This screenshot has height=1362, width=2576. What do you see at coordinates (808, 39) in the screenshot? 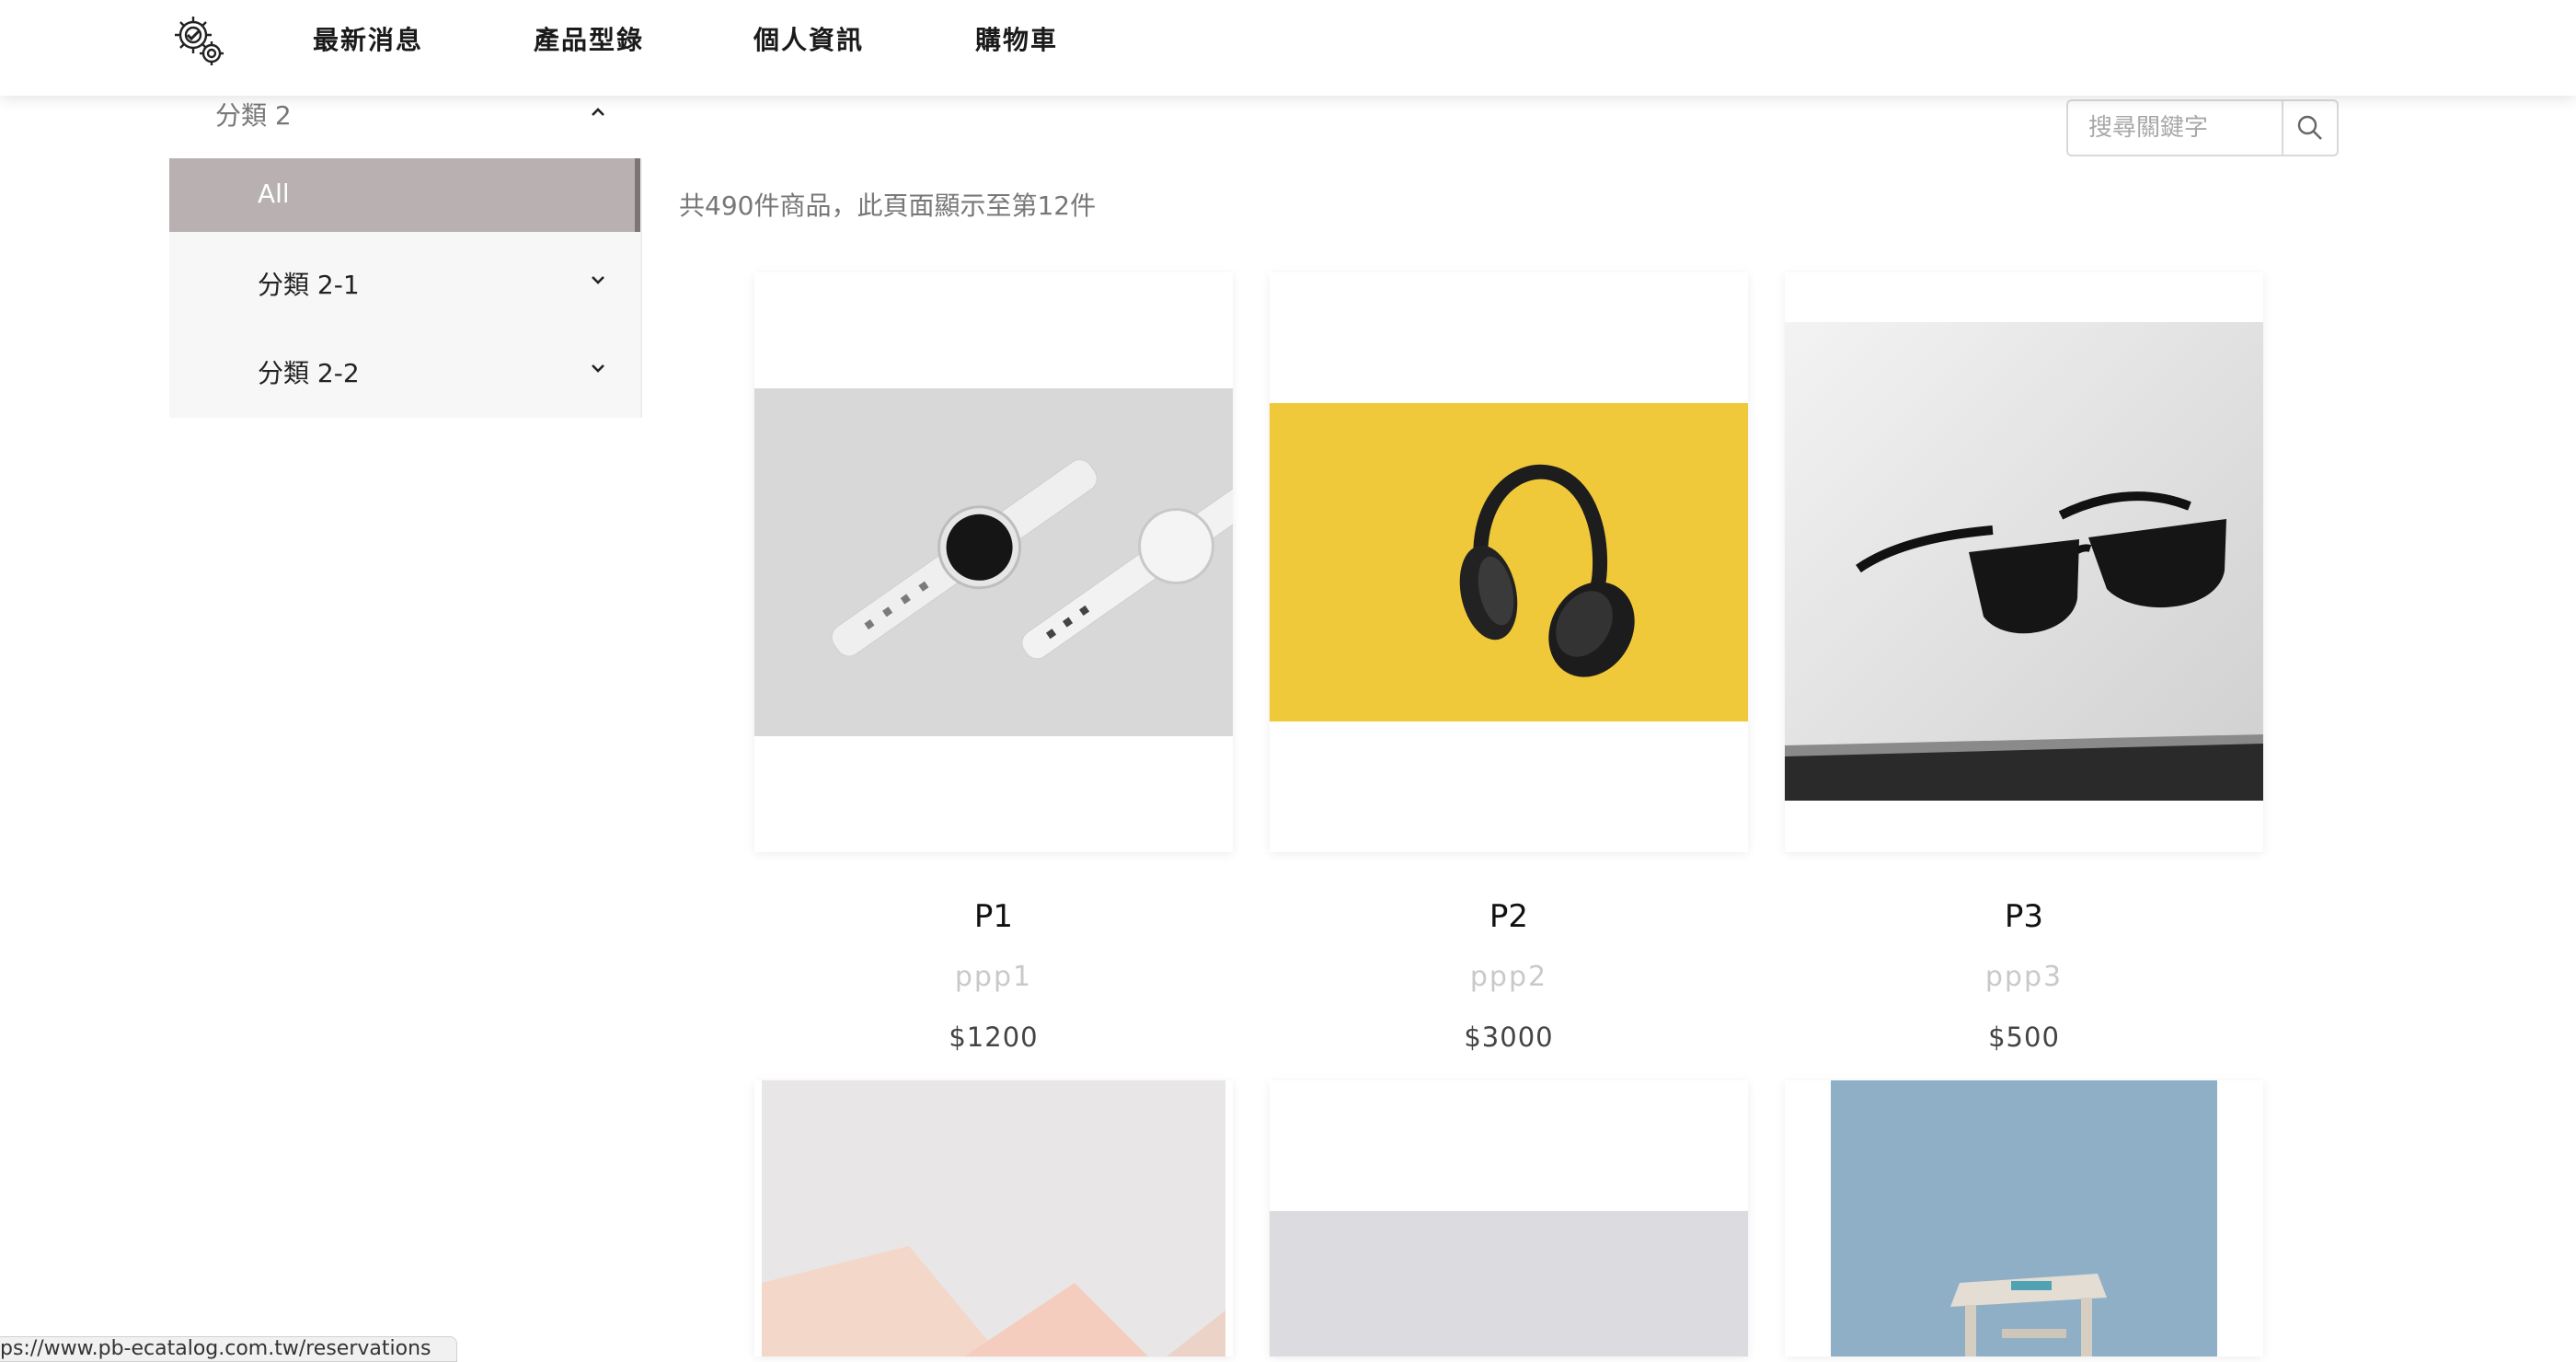
I see `nav-profile: 個人資訊` at bounding box center [808, 39].